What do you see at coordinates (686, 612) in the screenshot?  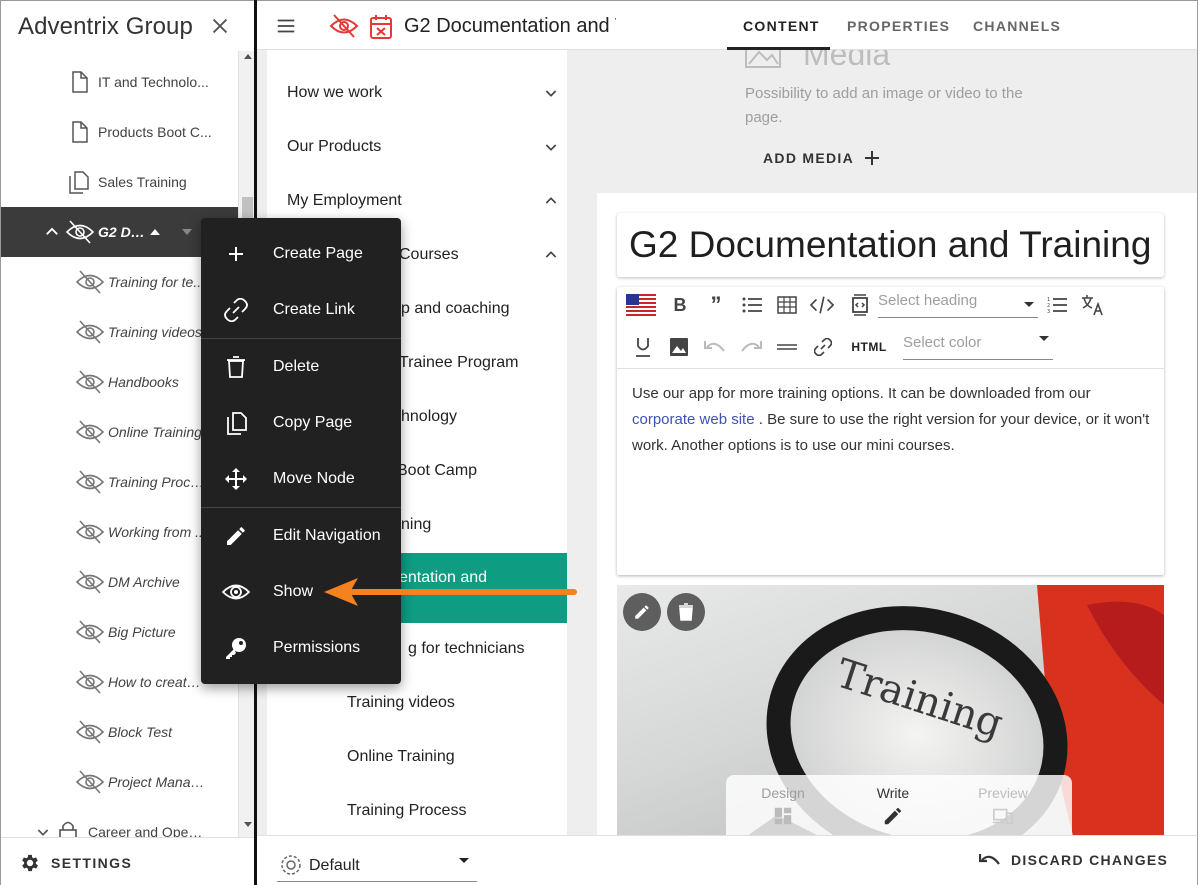 I see `delete-image-button` at bounding box center [686, 612].